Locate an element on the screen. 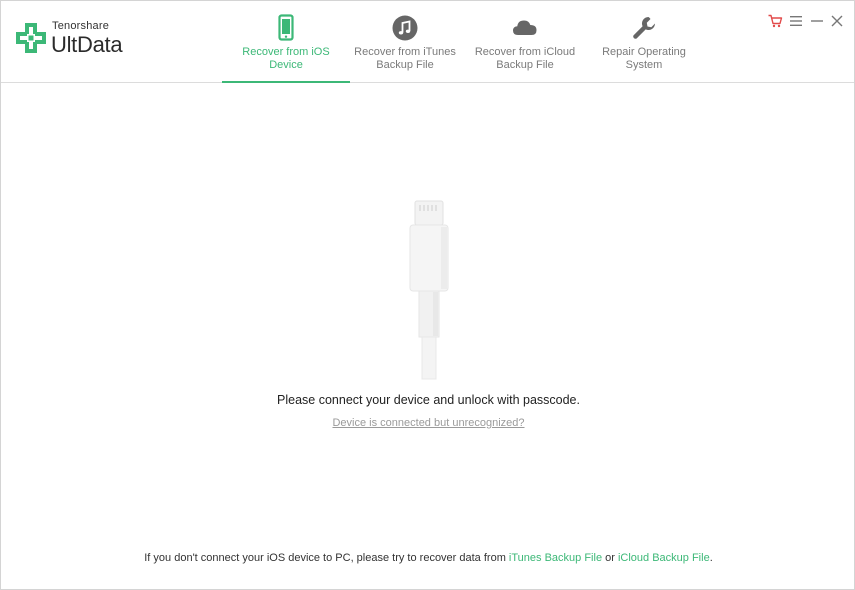 The width and height of the screenshot is (855, 590). tab-label: Recover from iCloud Backup File is located at coordinates (525, 58).